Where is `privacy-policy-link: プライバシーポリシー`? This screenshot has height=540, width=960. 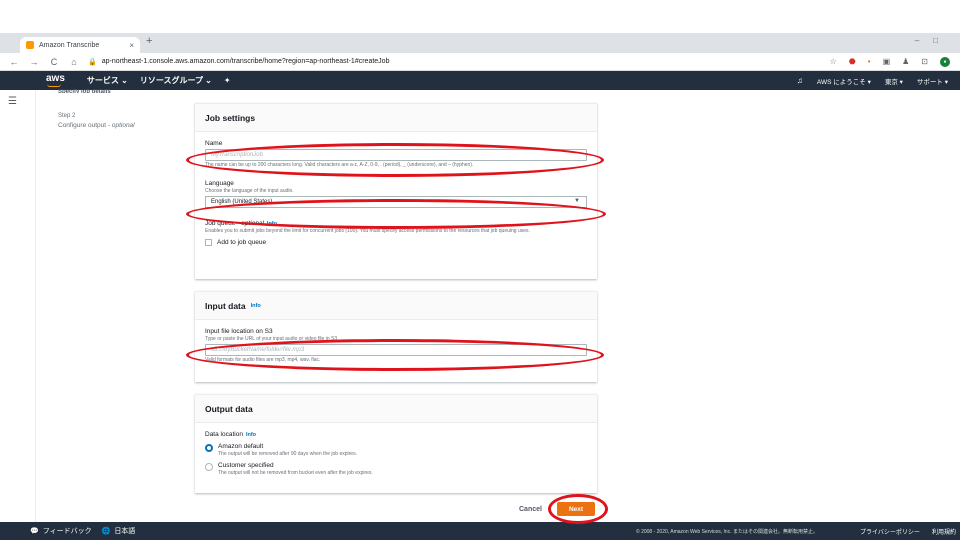
privacy-policy-link: プライバシーポリシー is located at coordinates (890, 531).